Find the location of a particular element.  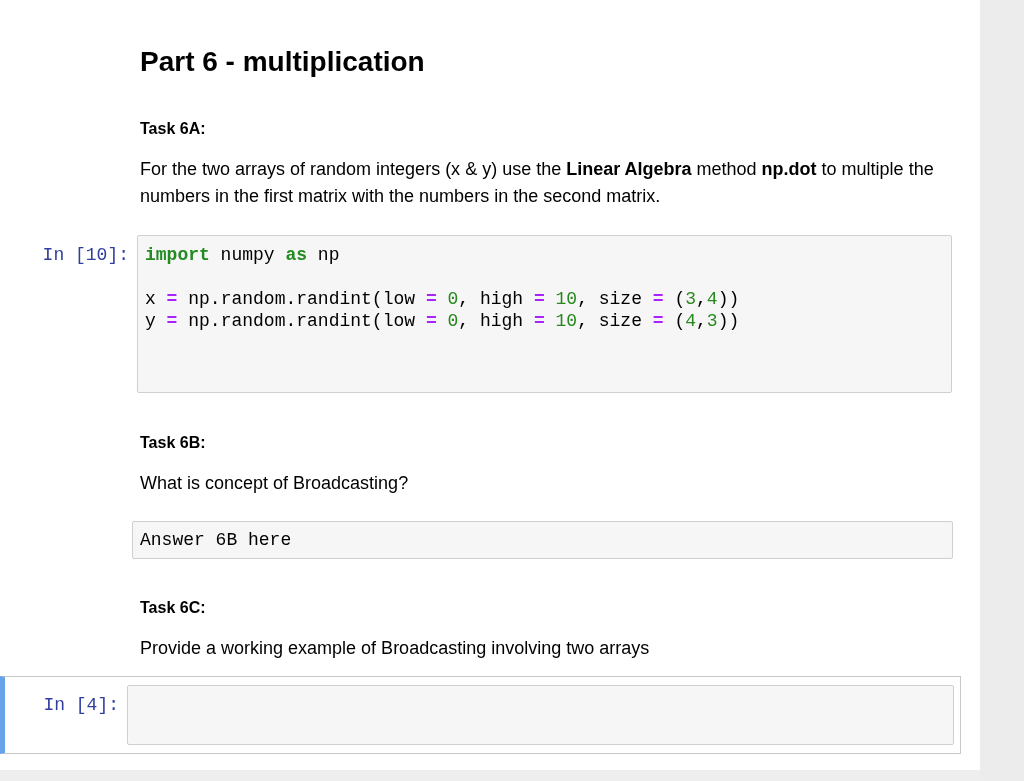

code-line: y = np.random.randint(low = 0, high = 10, size = (4,3)) is located at coordinates (443, 321).